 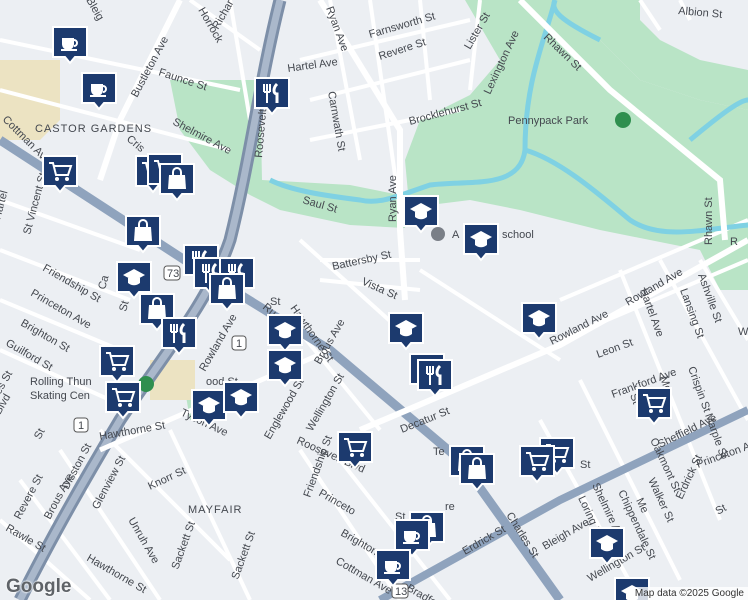 What do you see at coordinates (689, 593) in the screenshot?
I see `map-attribution: Map data ©2025 Google` at bounding box center [689, 593].